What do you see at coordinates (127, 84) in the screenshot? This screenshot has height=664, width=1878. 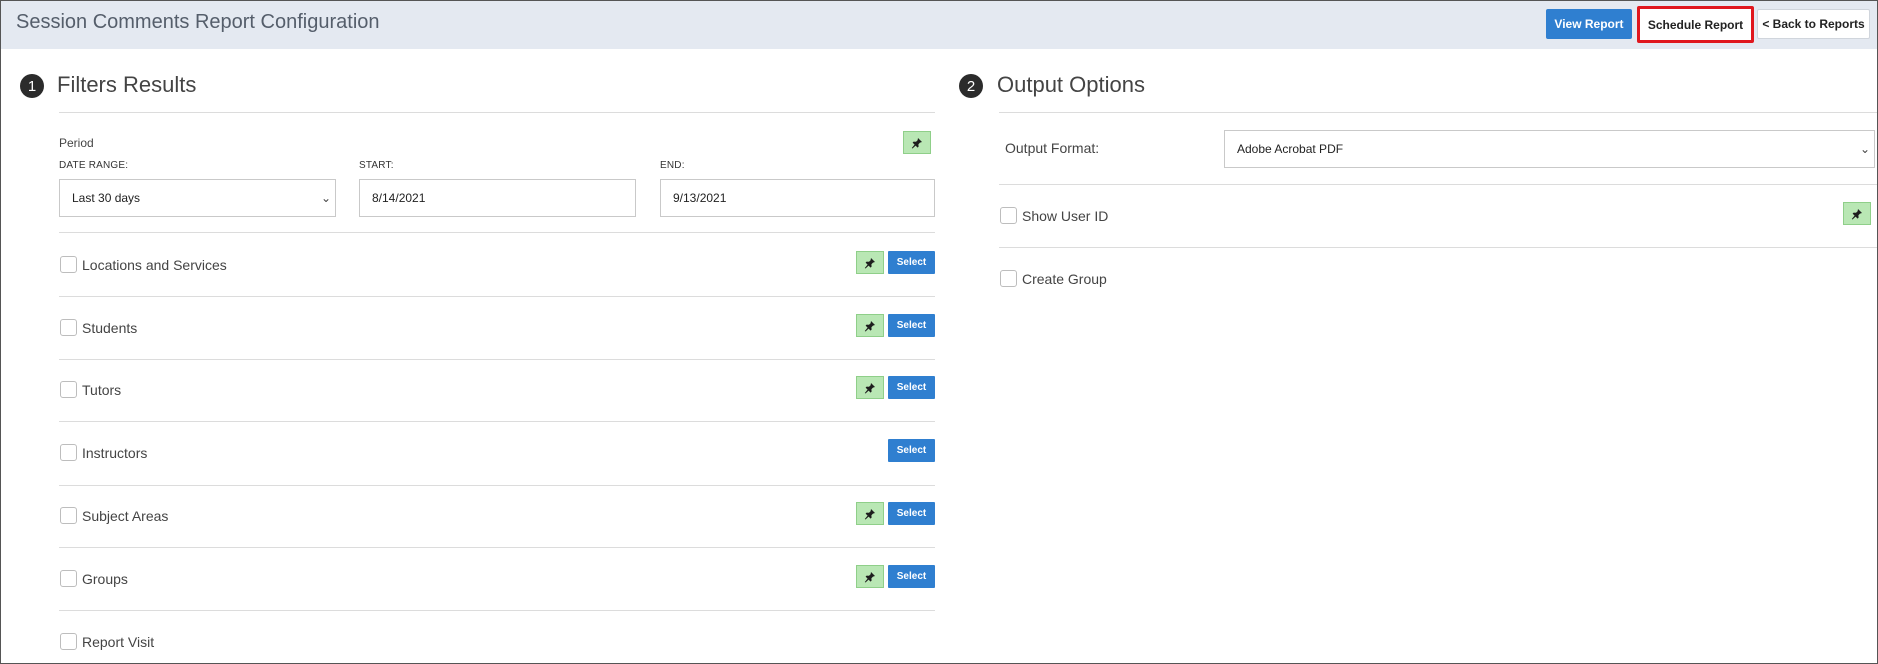 I see `filters-title: Filters Results` at bounding box center [127, 84].